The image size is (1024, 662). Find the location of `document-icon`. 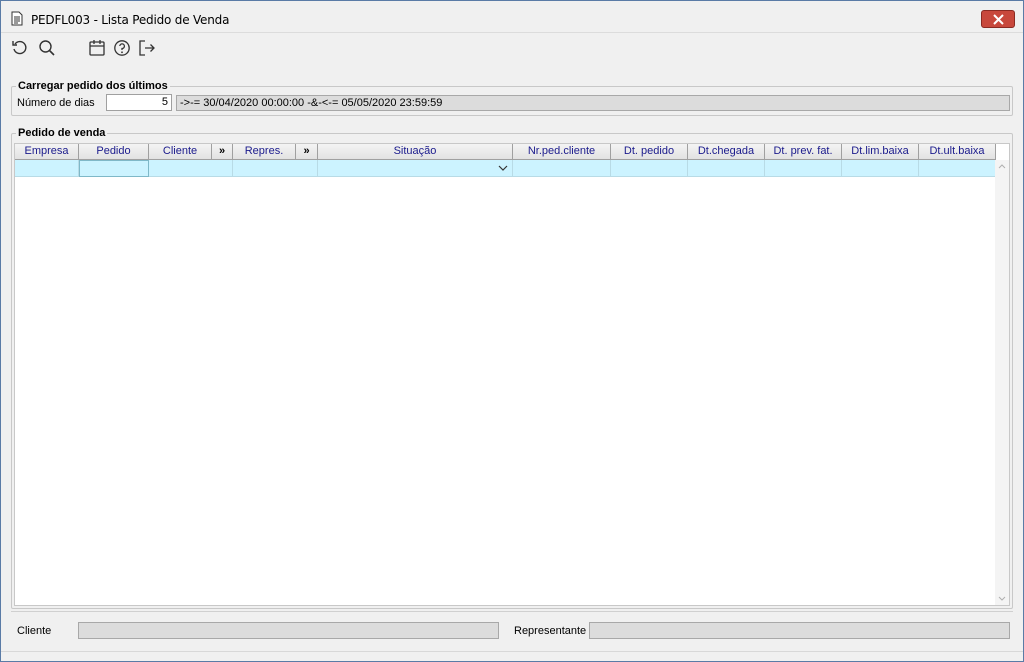

document-icon is located at coordinates (17, 18).